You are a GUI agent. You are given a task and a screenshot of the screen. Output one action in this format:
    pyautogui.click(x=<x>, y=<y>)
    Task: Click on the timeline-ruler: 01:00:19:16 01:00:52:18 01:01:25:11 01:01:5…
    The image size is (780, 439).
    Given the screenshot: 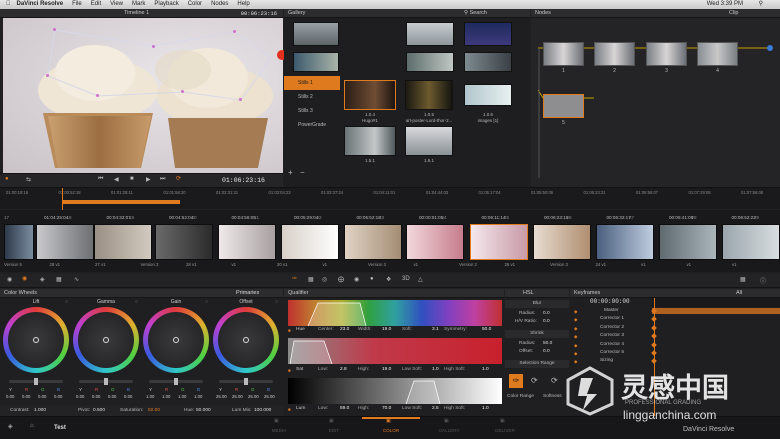 What is the action you would take?
    pyautogui.click(x=390, y=198)
    